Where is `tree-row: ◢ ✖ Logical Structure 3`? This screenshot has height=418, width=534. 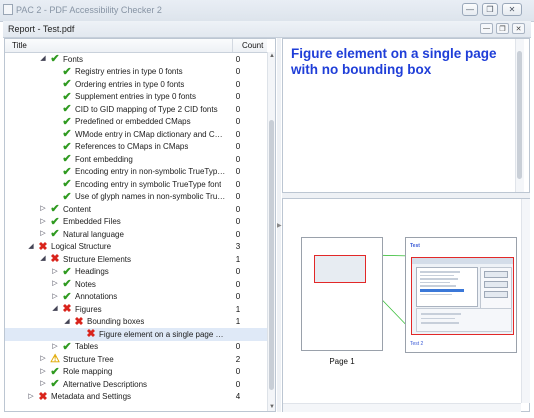 tree-row: ◢ ✖ Logical Structure 3 is located at coordinates (136, 247).